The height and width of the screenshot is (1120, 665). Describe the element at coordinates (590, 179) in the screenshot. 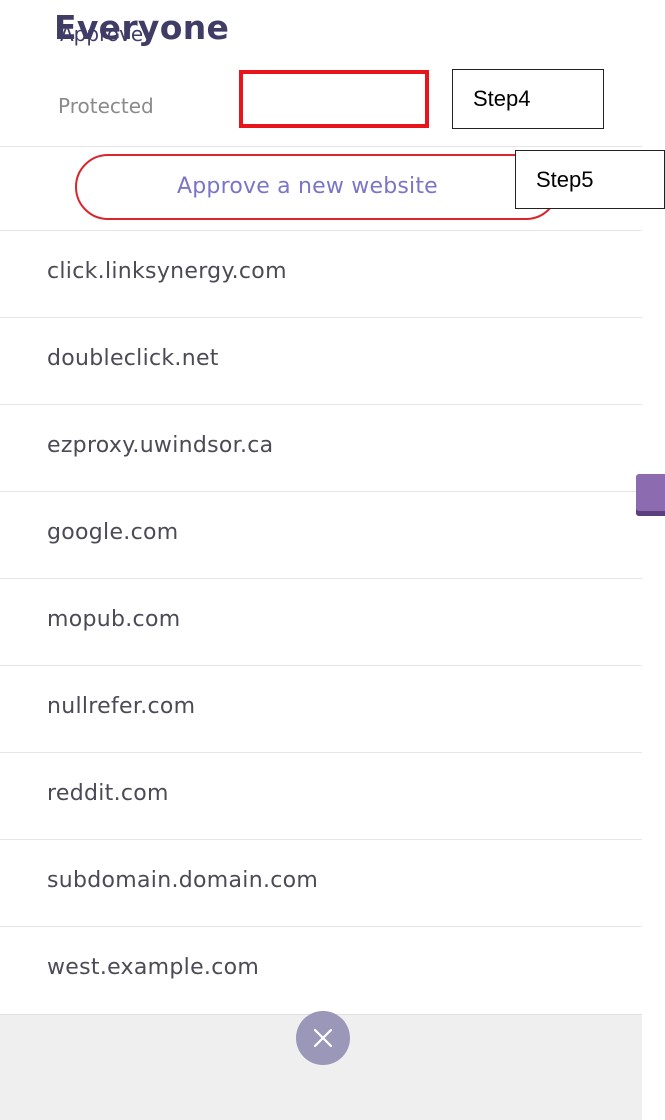

I see `step5-callout: Step5` at that location.